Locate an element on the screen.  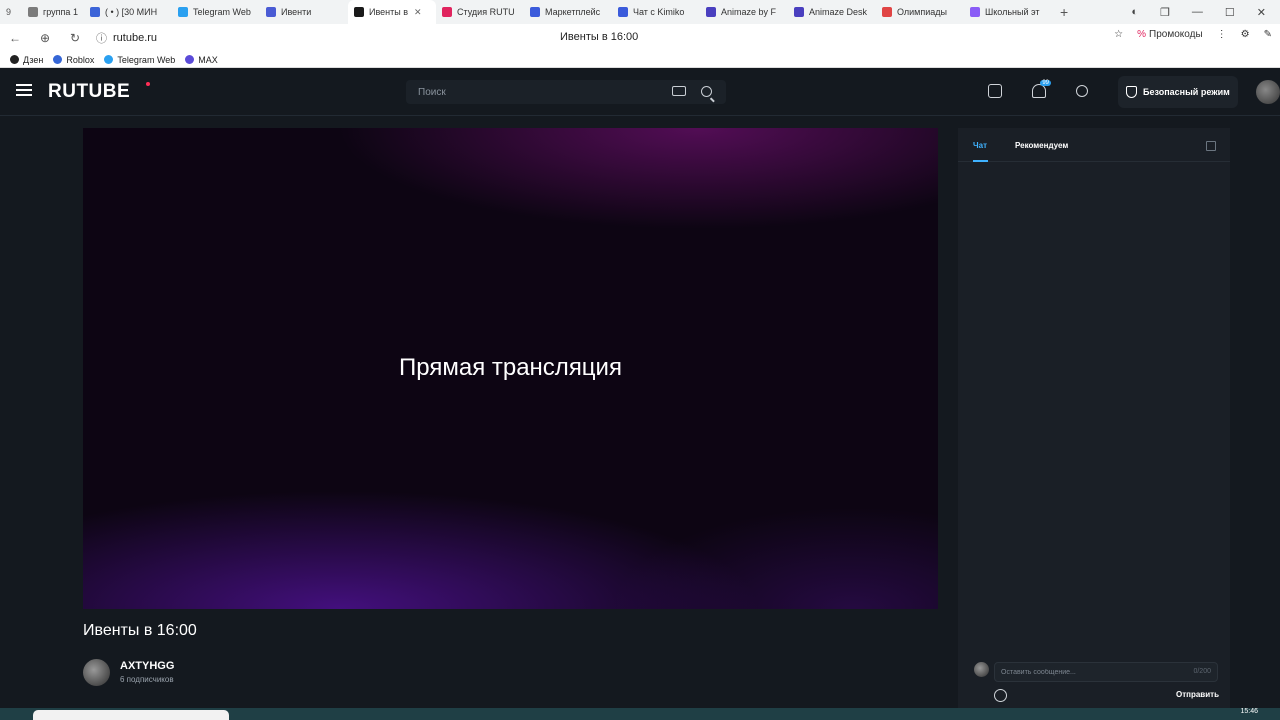
search-bar is located at coordinates (566, 92).